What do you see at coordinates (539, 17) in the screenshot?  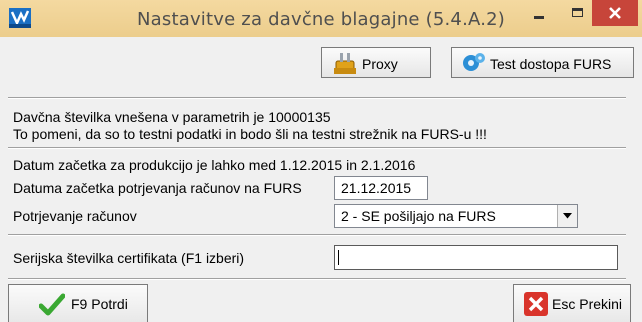 I see `minimize-icon` at bounding box center [539, 17].